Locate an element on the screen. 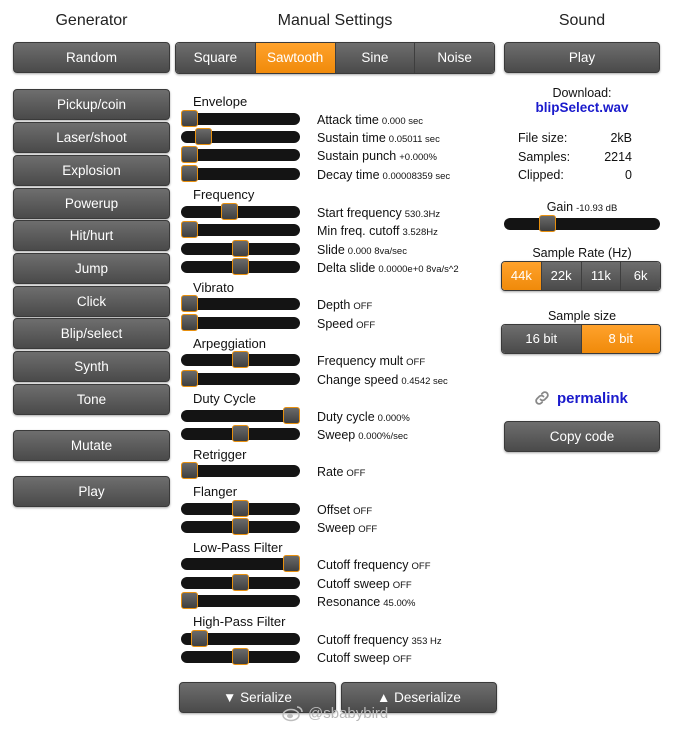  duty-cycle-slider is located at coordinates (240, 415).